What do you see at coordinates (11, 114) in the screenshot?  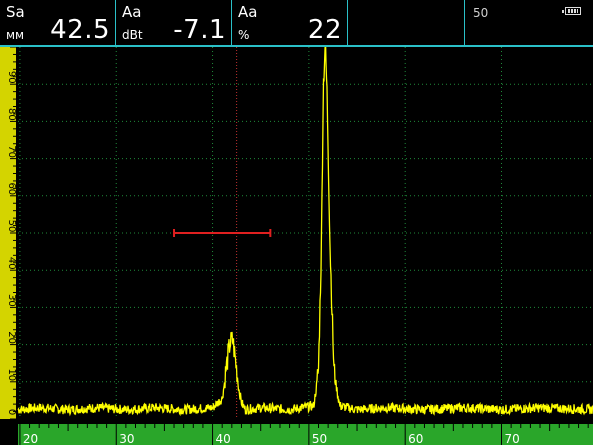 I see `y-tick-label: 80` at bounding box center [11, 114].